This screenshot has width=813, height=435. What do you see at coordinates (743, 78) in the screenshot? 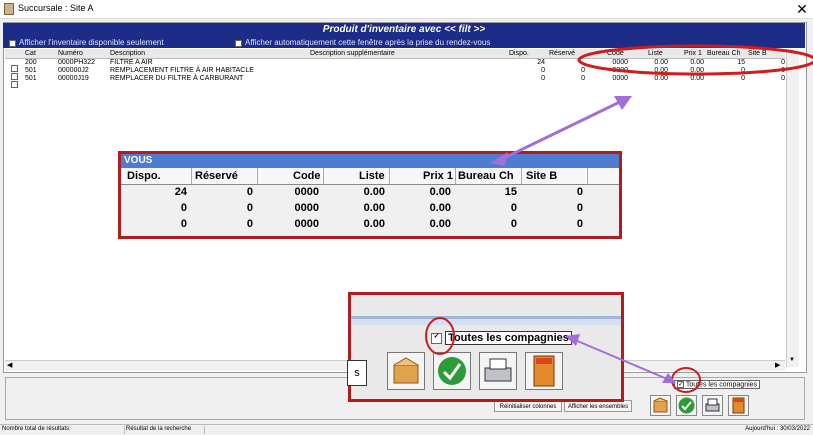
I see `cell-bureau: 0` at bounding box center [743, 78].